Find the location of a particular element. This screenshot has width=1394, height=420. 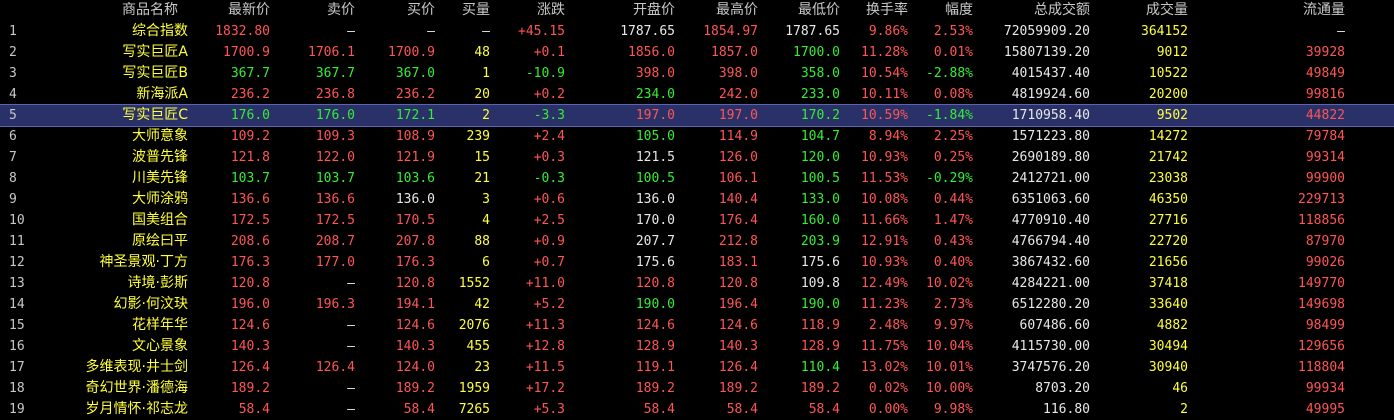

bid-price: 124.0 is located at coordinates (415, 367).